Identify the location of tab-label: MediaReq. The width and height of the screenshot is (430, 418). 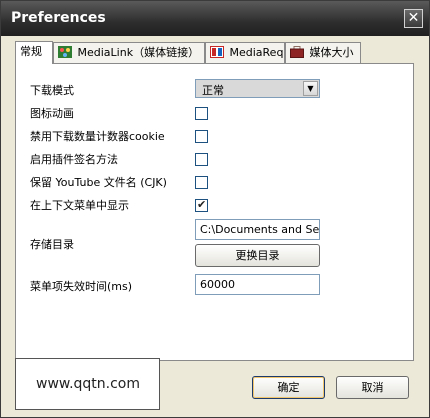
(256, 52).